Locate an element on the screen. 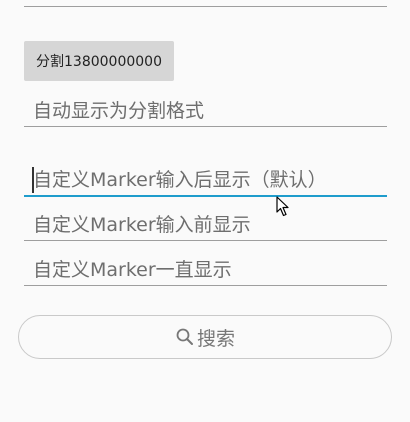  marker-before-input-hint: 自定义Marker输入前显示 is located at coordinates (142, 225).